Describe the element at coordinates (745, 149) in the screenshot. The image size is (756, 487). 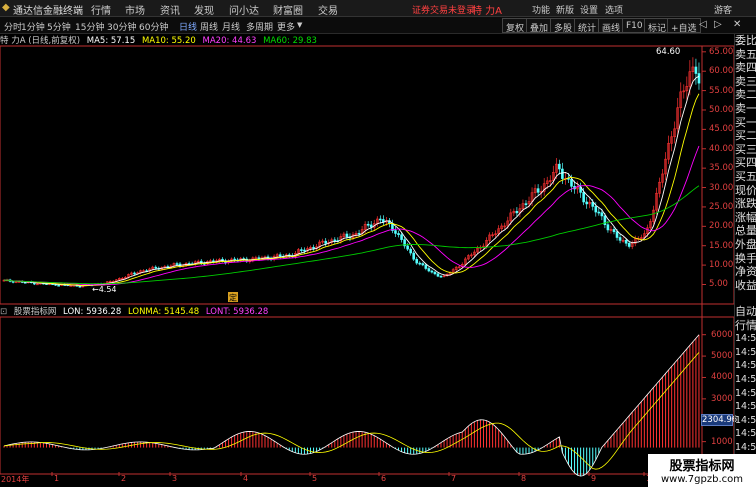
I see `quote-row-label: 买三` at that location.